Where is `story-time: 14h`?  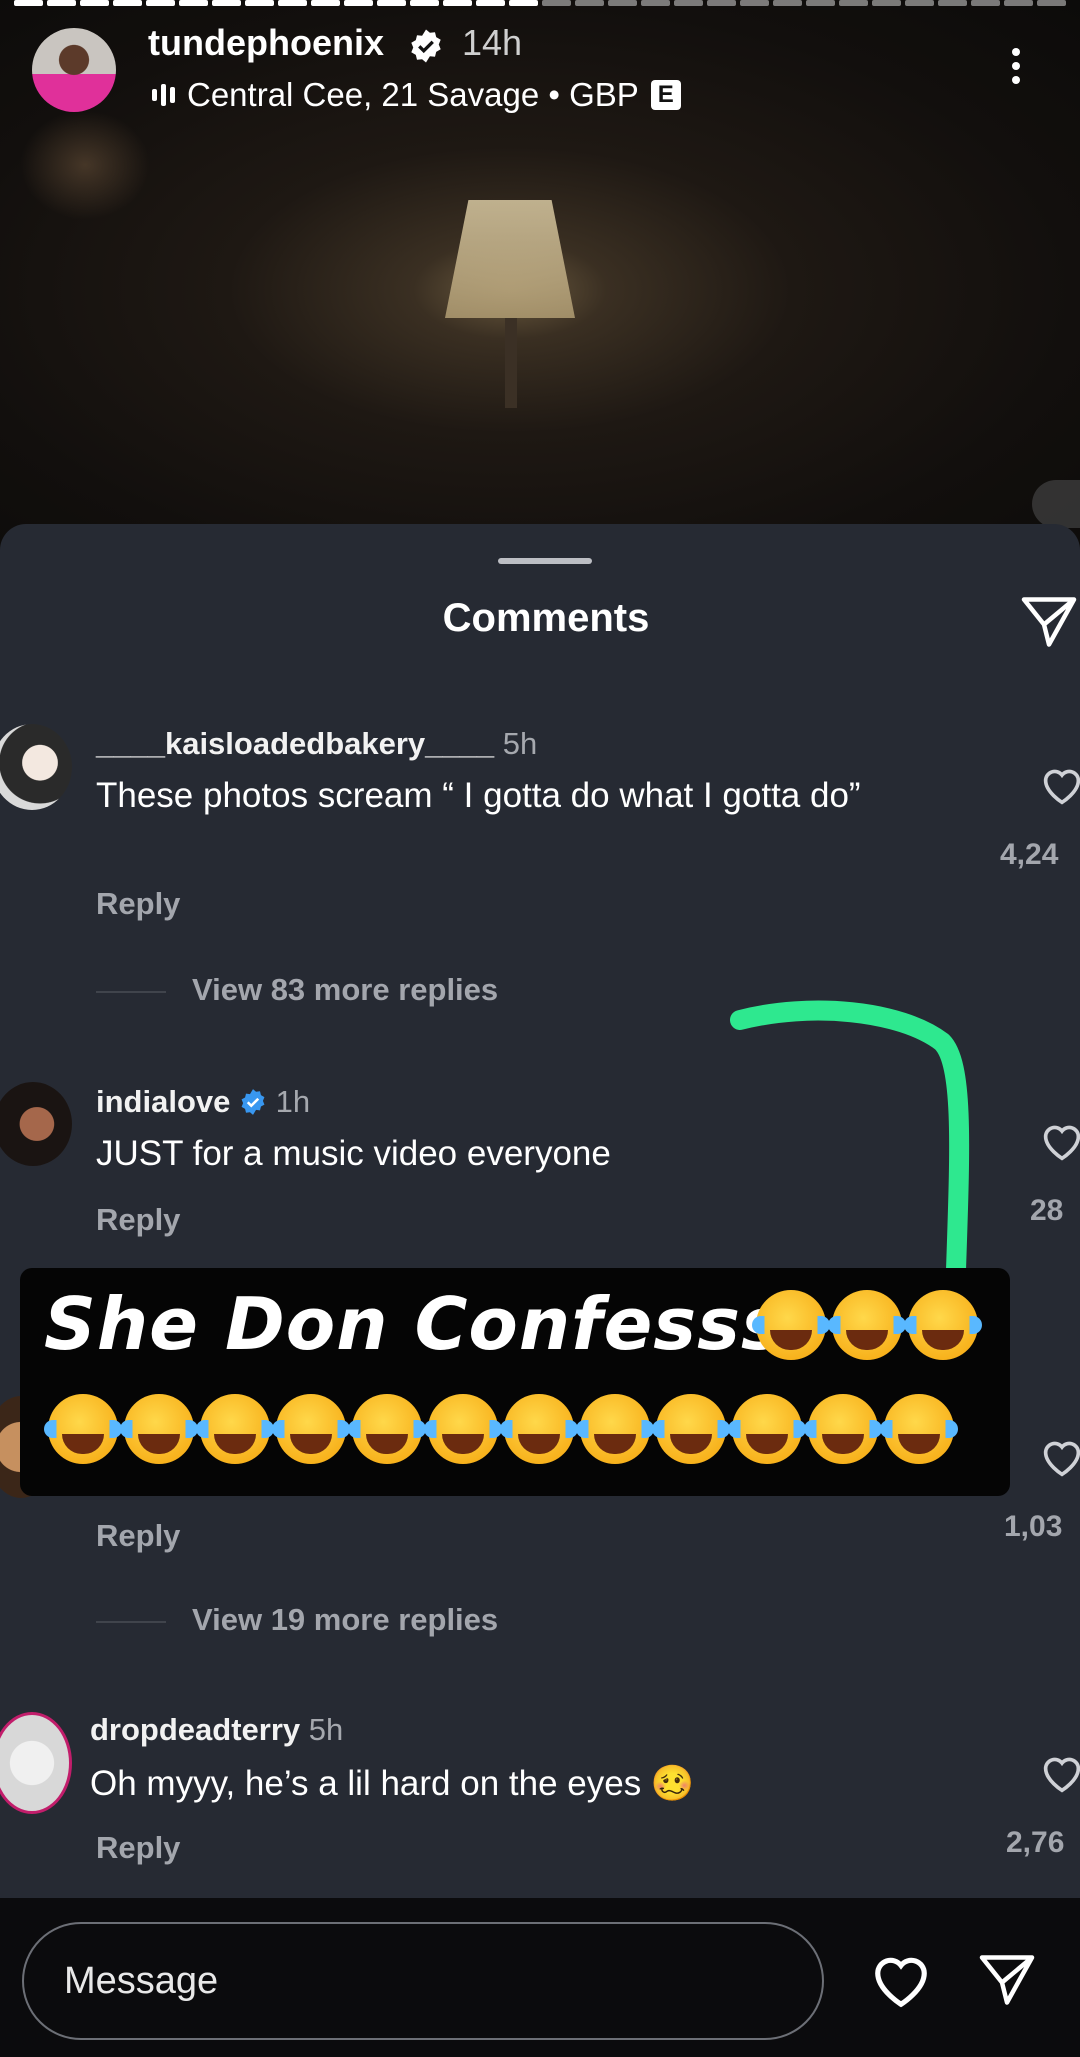 story-time: 14h is located at coordinates (492, 42).